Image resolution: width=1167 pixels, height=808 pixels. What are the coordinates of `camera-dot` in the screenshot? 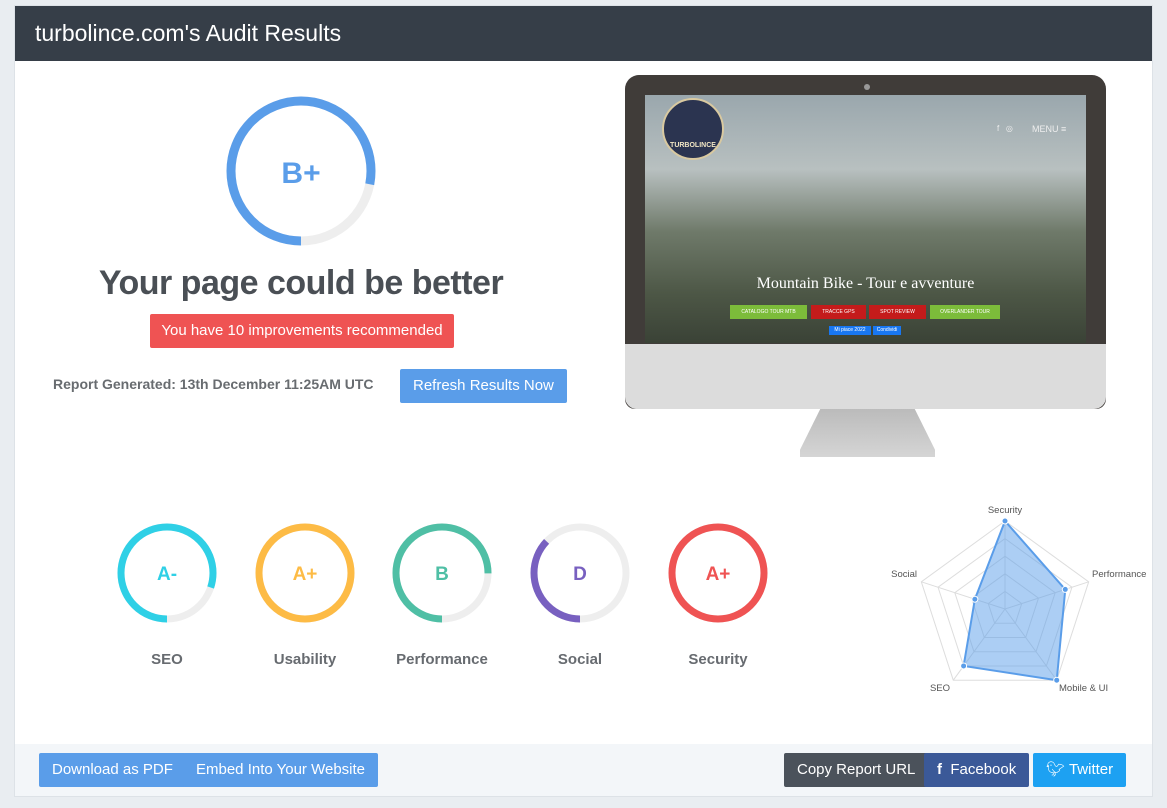 It's located at (867, 87).